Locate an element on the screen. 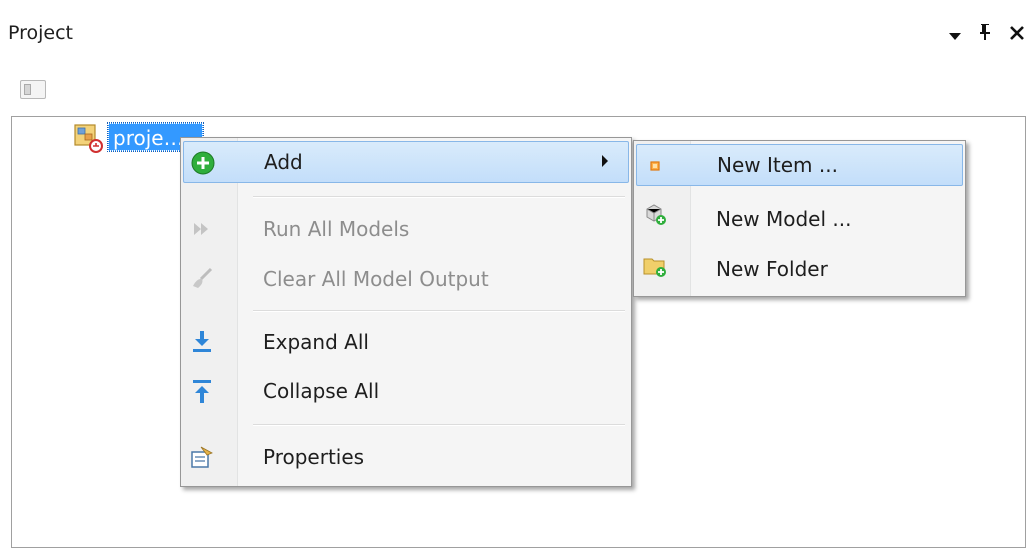  new-folder-icon is located at coordinates (655, 266).